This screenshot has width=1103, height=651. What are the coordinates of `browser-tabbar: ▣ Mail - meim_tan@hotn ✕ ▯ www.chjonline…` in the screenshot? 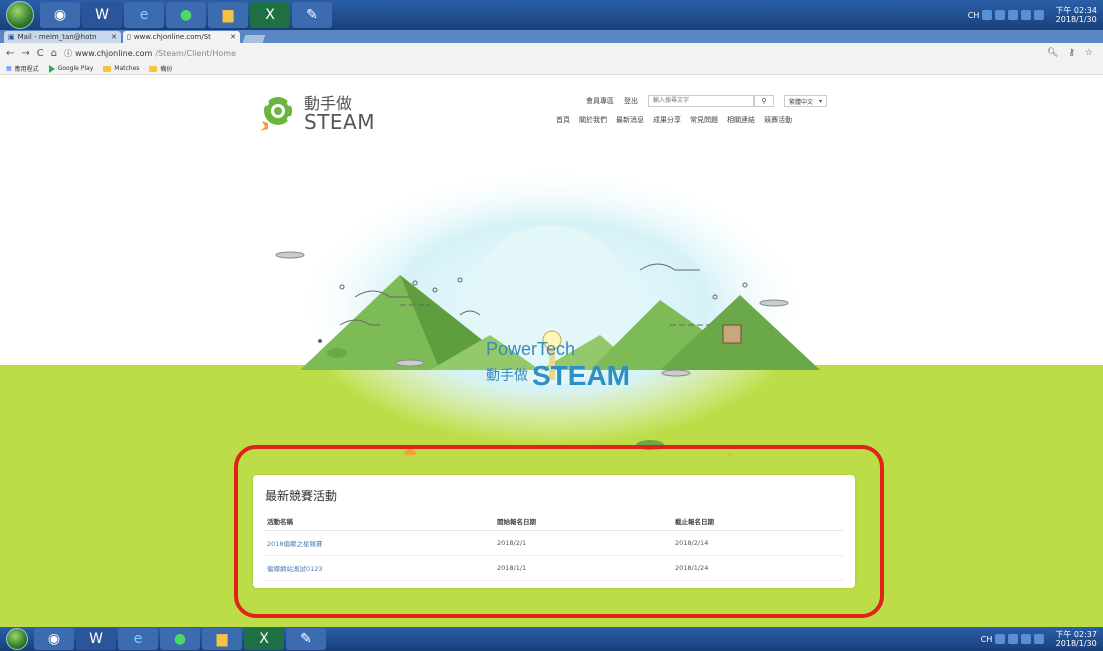 It's located at (551, 36).